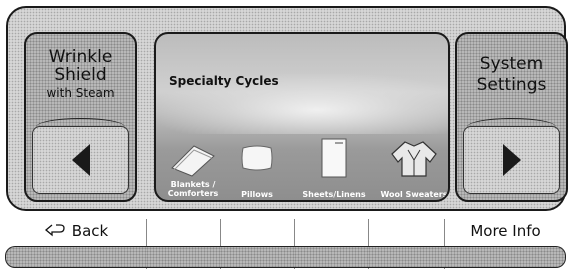 The image size is (574, 271). What do you see at coordinates (334, 158) in the screenshot?
I see `sheets-icon` at bounding box center [334, 158].